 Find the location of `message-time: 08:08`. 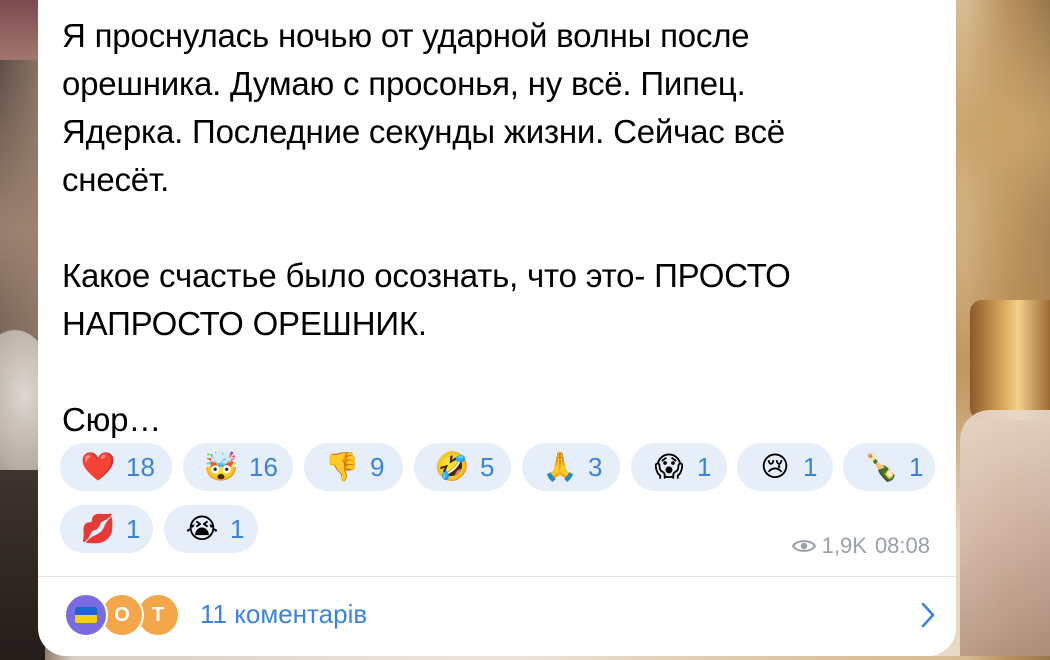

message-time: 08:08 is located at coordinates (902, 545).